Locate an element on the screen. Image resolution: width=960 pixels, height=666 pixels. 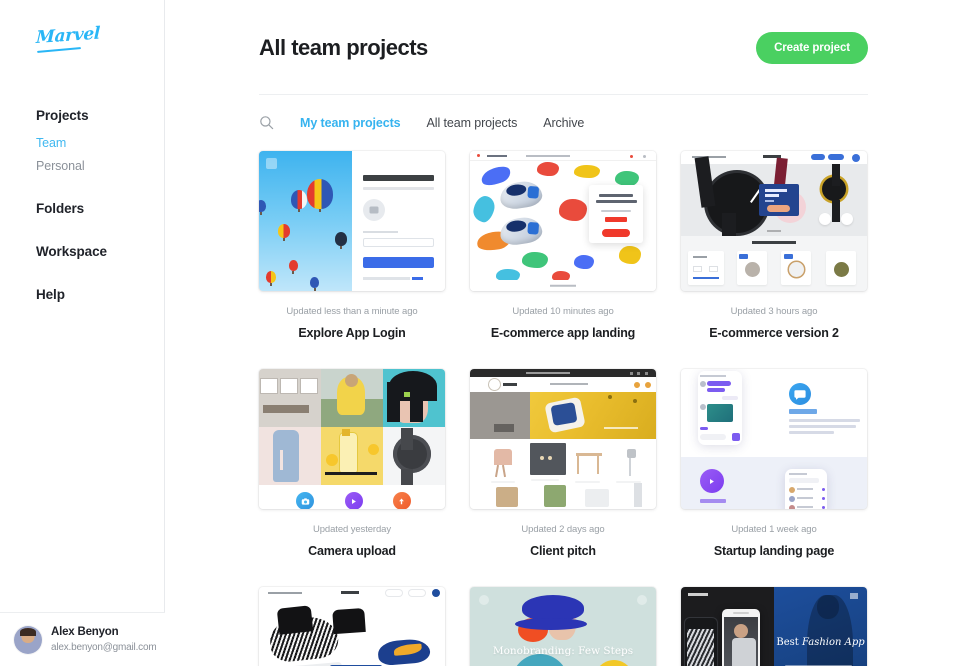
chair-leg is located at coordinates (504, 471).